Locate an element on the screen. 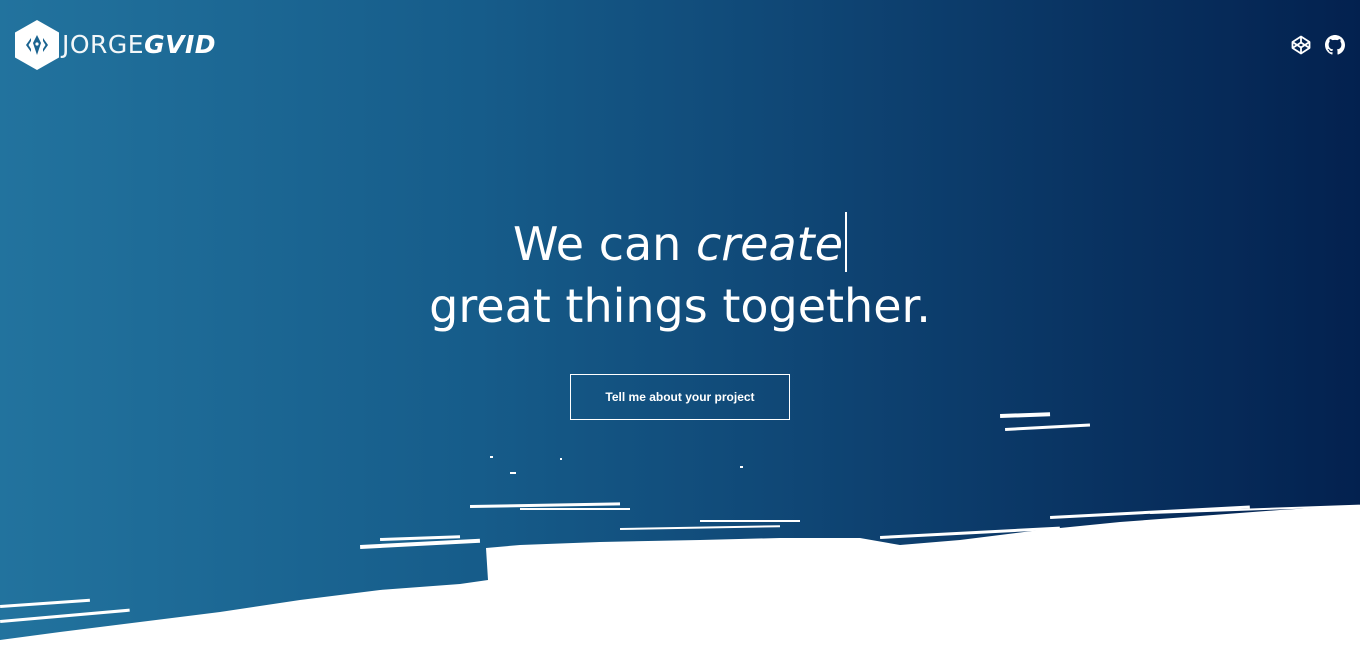 The height and width of the screenshot is (667, 1360). pen-nib-hexagon-icon is located at coordinates (37, 45).